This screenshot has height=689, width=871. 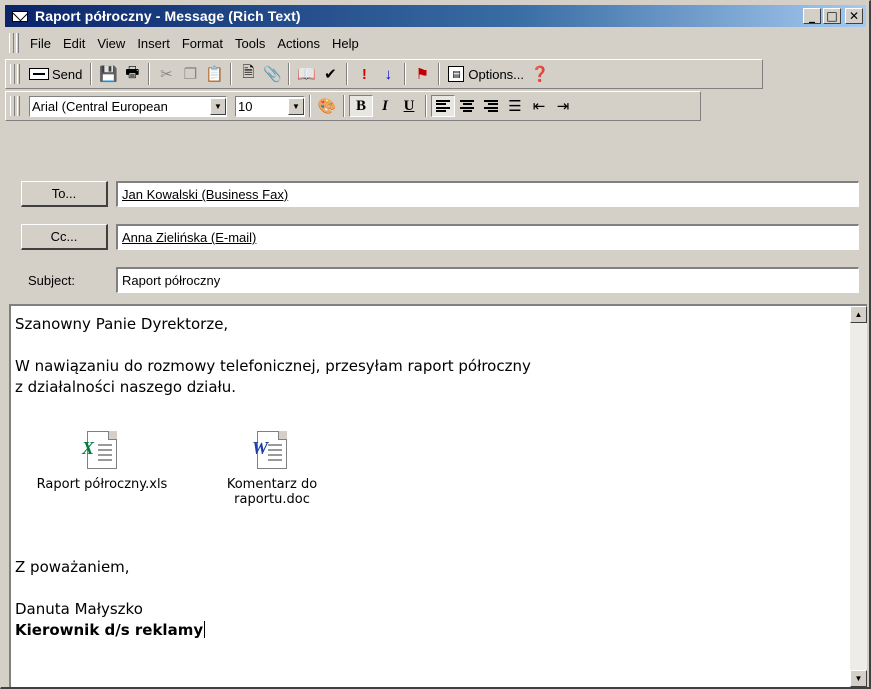 What do you see at coordinates (72, 567) in the screenshot?
I see `closing-line: Z poważaniem,` at bounding box center [72, 567].